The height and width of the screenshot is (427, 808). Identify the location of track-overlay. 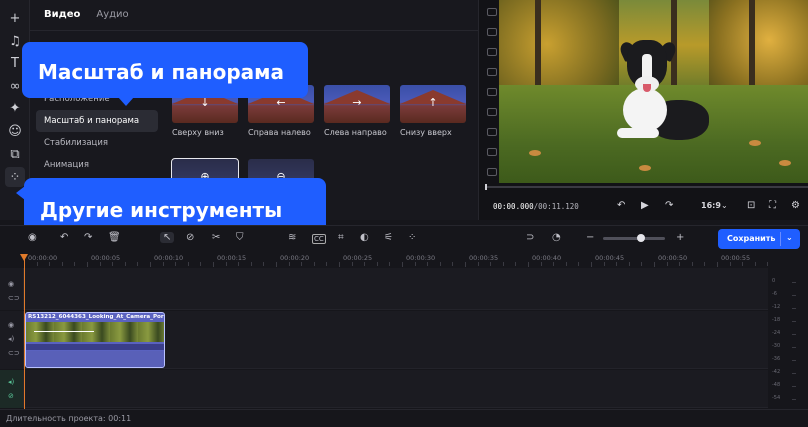
(396, 289).